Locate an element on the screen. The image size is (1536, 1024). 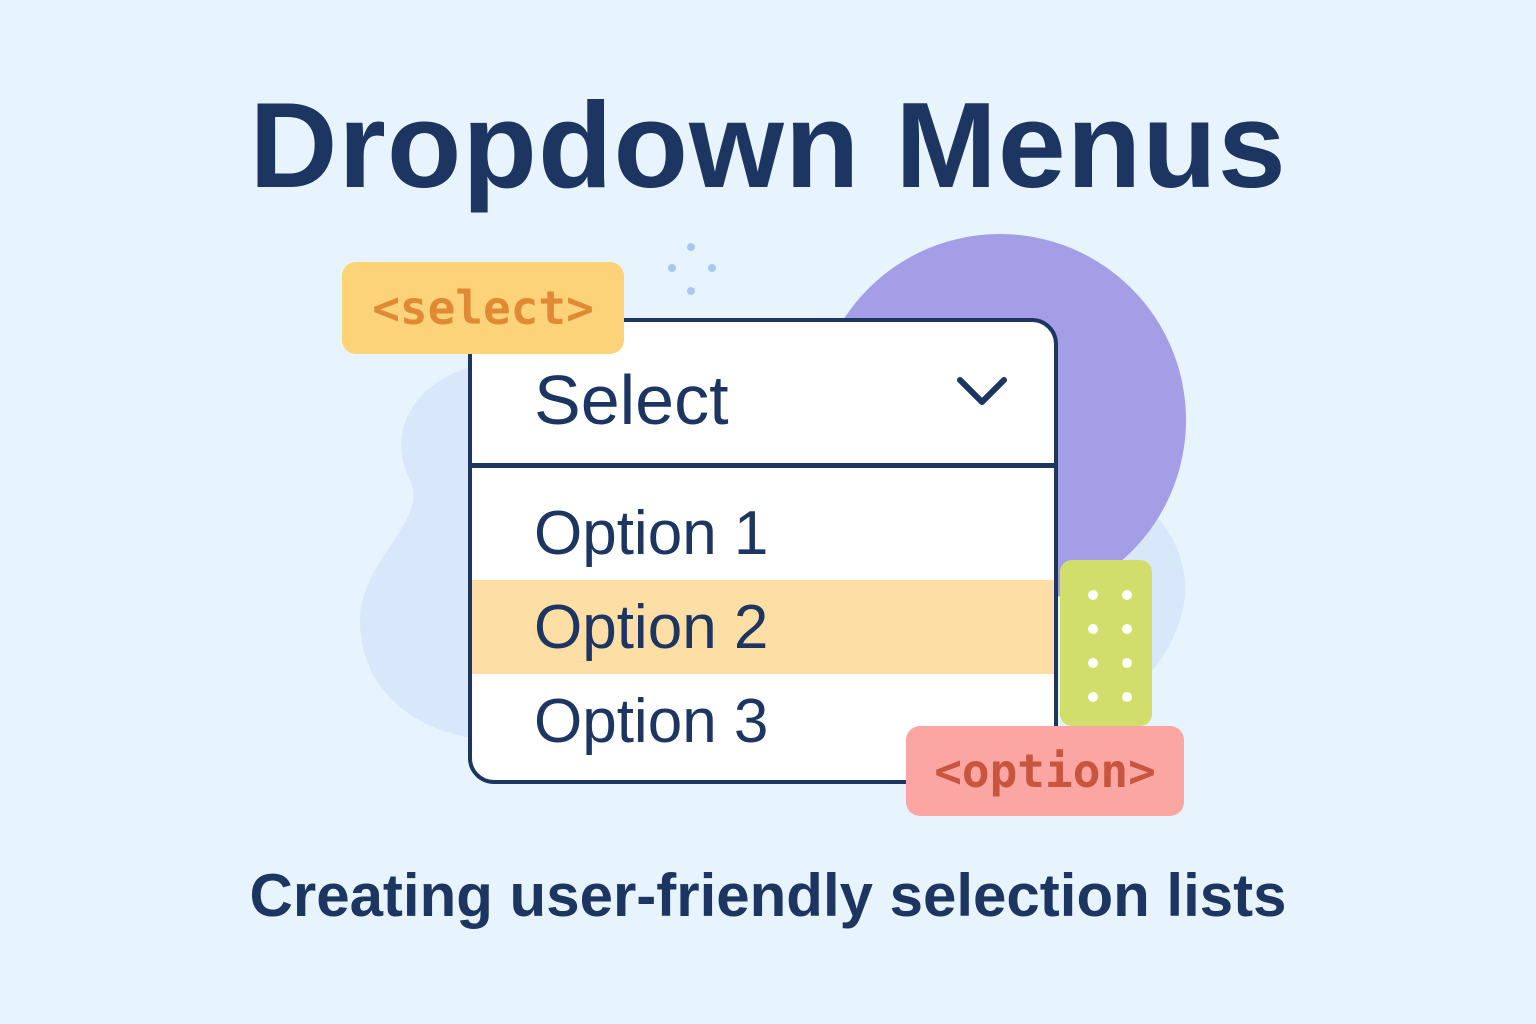
dropdown-option-1: Option 1 is located at coordinates (763, 533).